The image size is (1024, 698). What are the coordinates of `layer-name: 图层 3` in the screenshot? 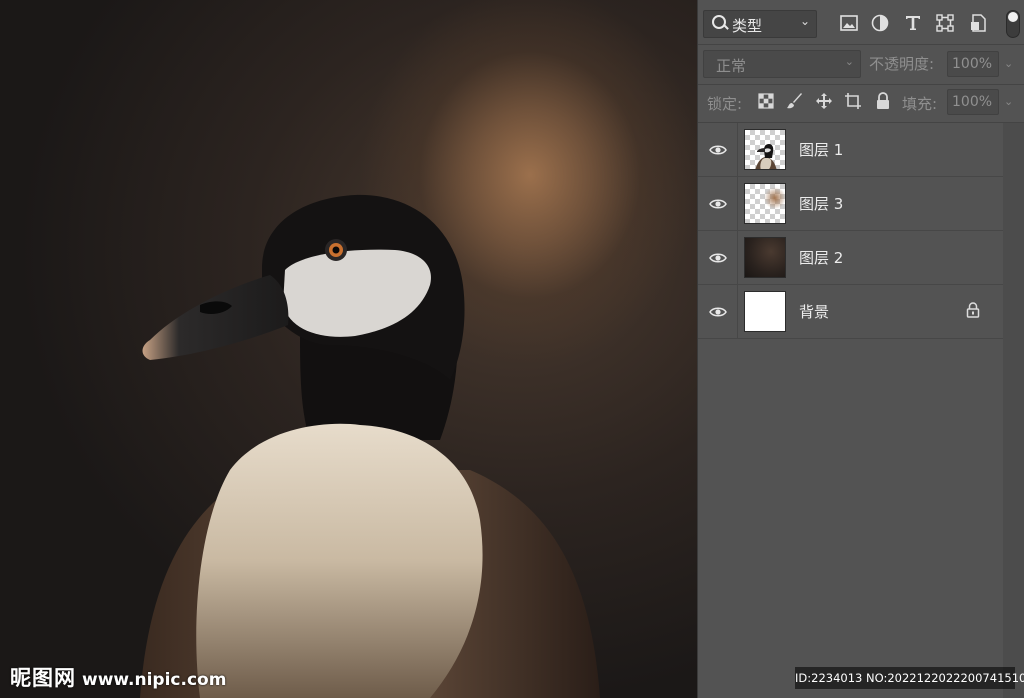 It's located at (821, 203).